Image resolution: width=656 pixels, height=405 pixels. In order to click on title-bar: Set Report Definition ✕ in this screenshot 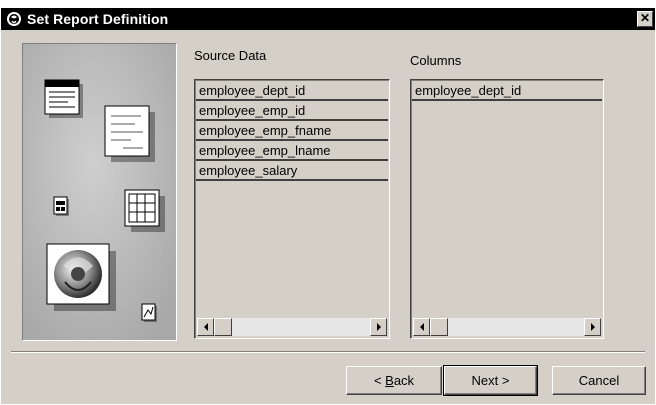, I will do `click(328, 19)`.